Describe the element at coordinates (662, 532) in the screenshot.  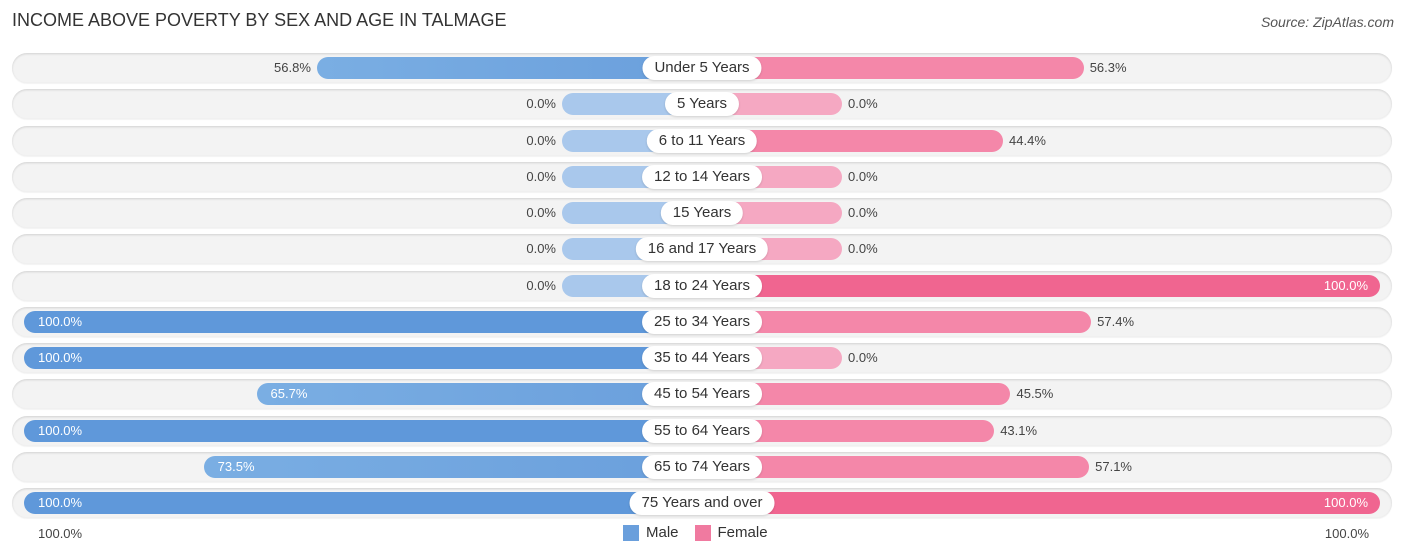
I see `legend-label-male: Male` at that location.